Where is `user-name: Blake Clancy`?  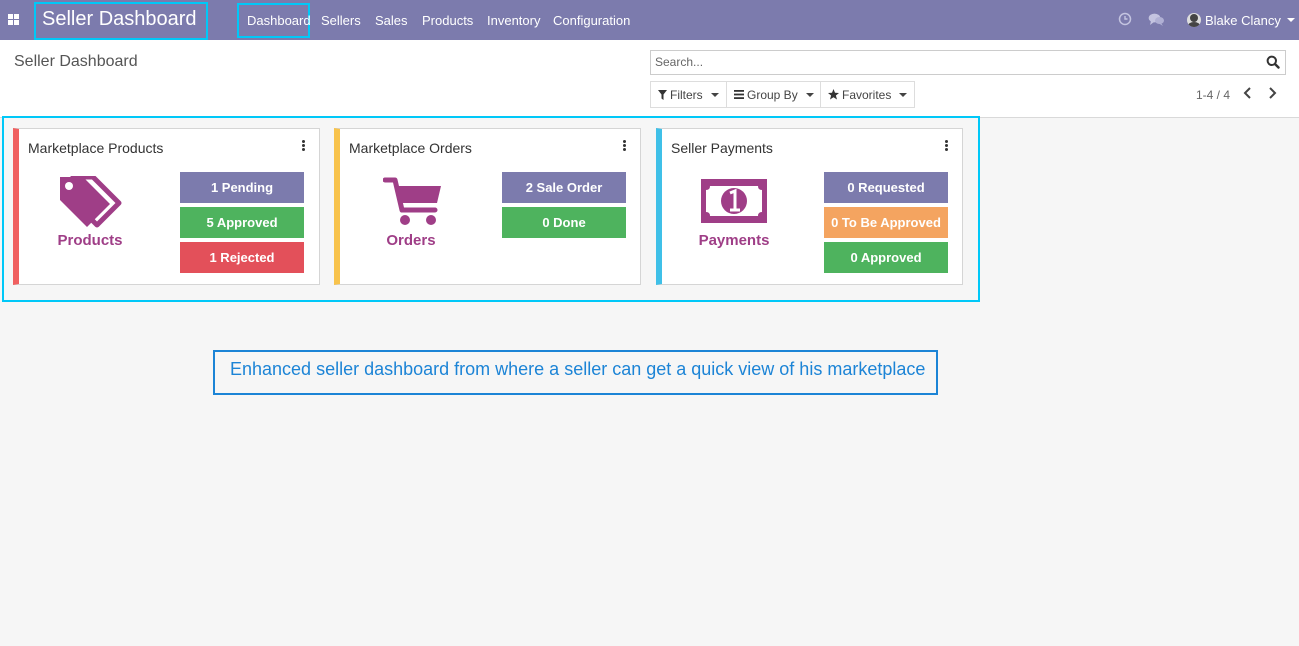
user-name: Blake Clancy is located at coordinates (1243, 20).